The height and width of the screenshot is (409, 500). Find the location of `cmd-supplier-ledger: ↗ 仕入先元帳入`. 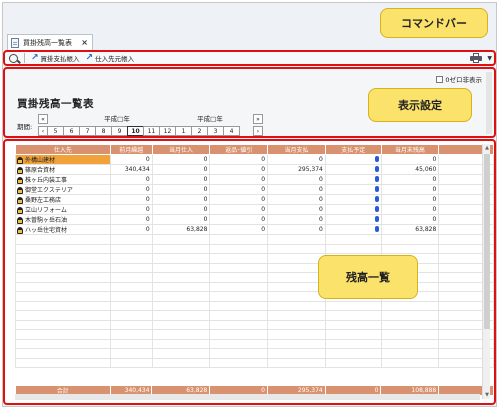

cmd-supplier-ledger: ↗ 仕入先元帳入 is located at coordinates (110, 58).